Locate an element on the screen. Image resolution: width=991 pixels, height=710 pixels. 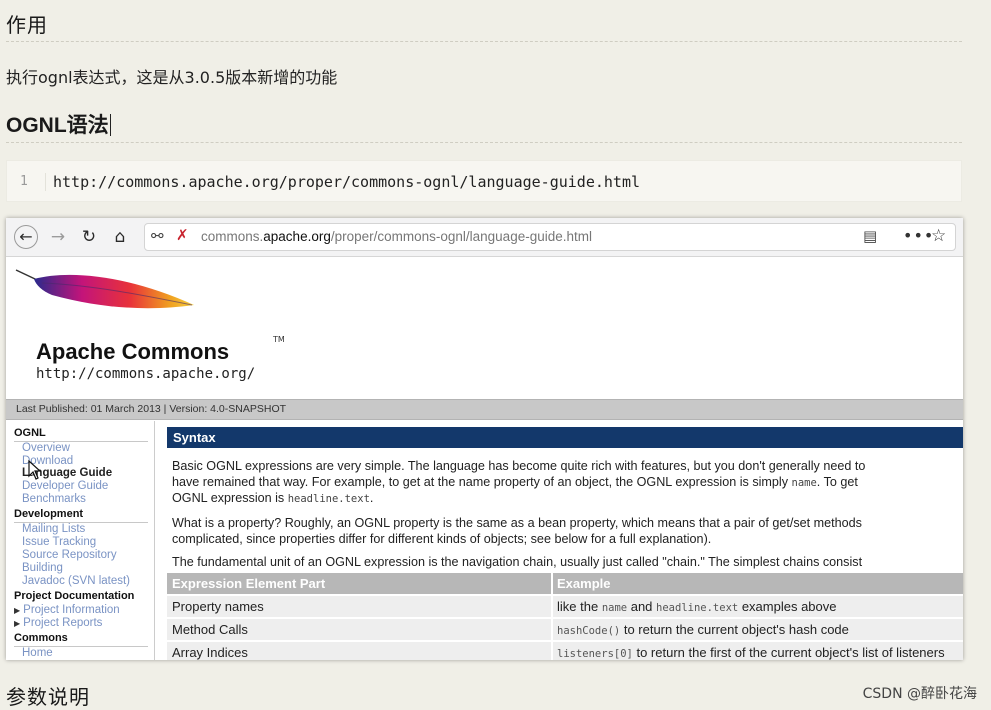
heading-ognl-syntax-text: OGNL语法 is located at coordinates (57, 125).